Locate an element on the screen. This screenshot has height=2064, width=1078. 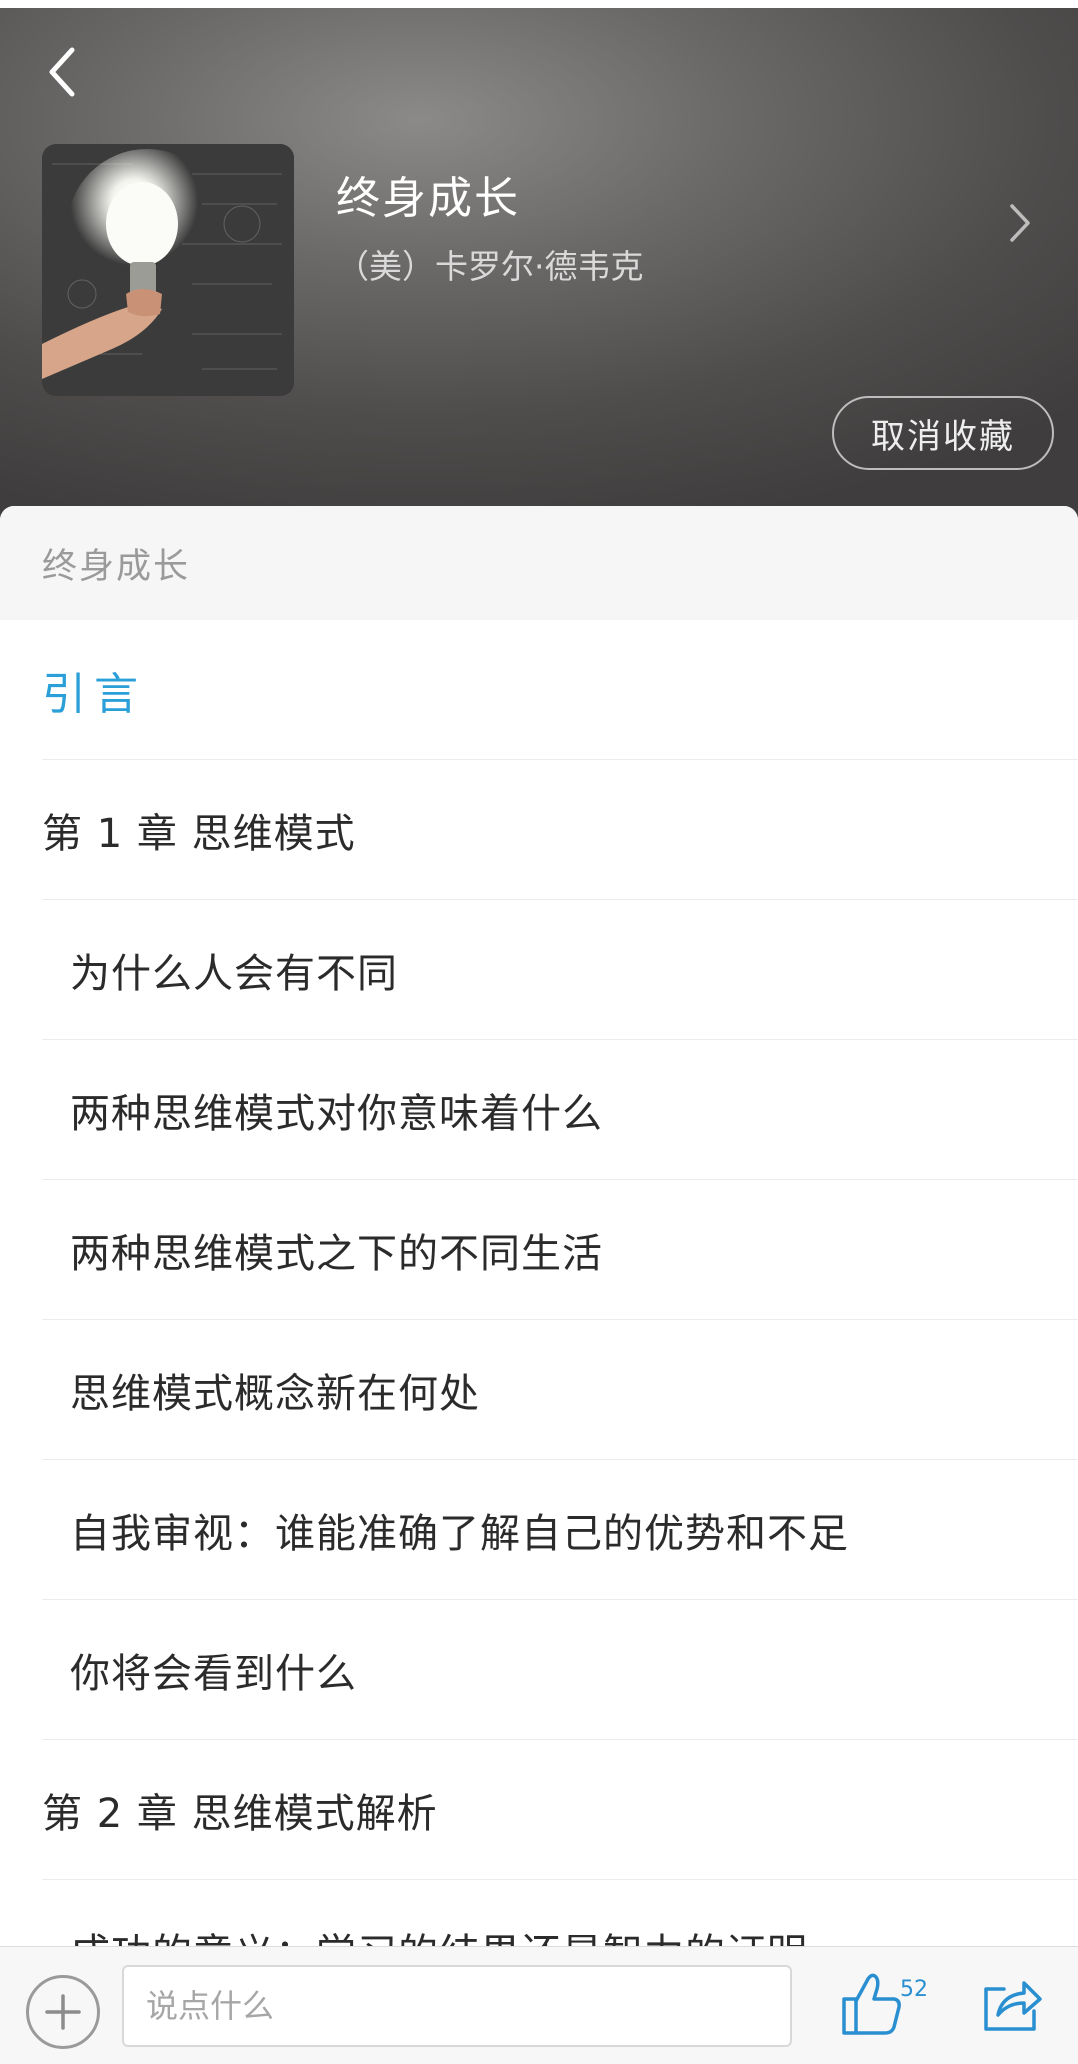
status-bar is located at coordinates (539, 4).